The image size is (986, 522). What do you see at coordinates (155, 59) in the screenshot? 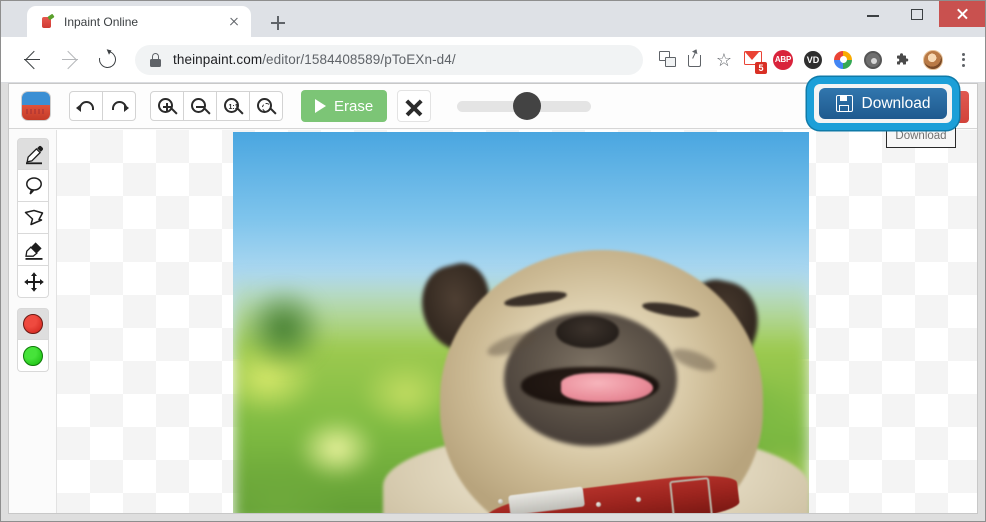
I see `lock-icon` at bounding box center [155, 59].